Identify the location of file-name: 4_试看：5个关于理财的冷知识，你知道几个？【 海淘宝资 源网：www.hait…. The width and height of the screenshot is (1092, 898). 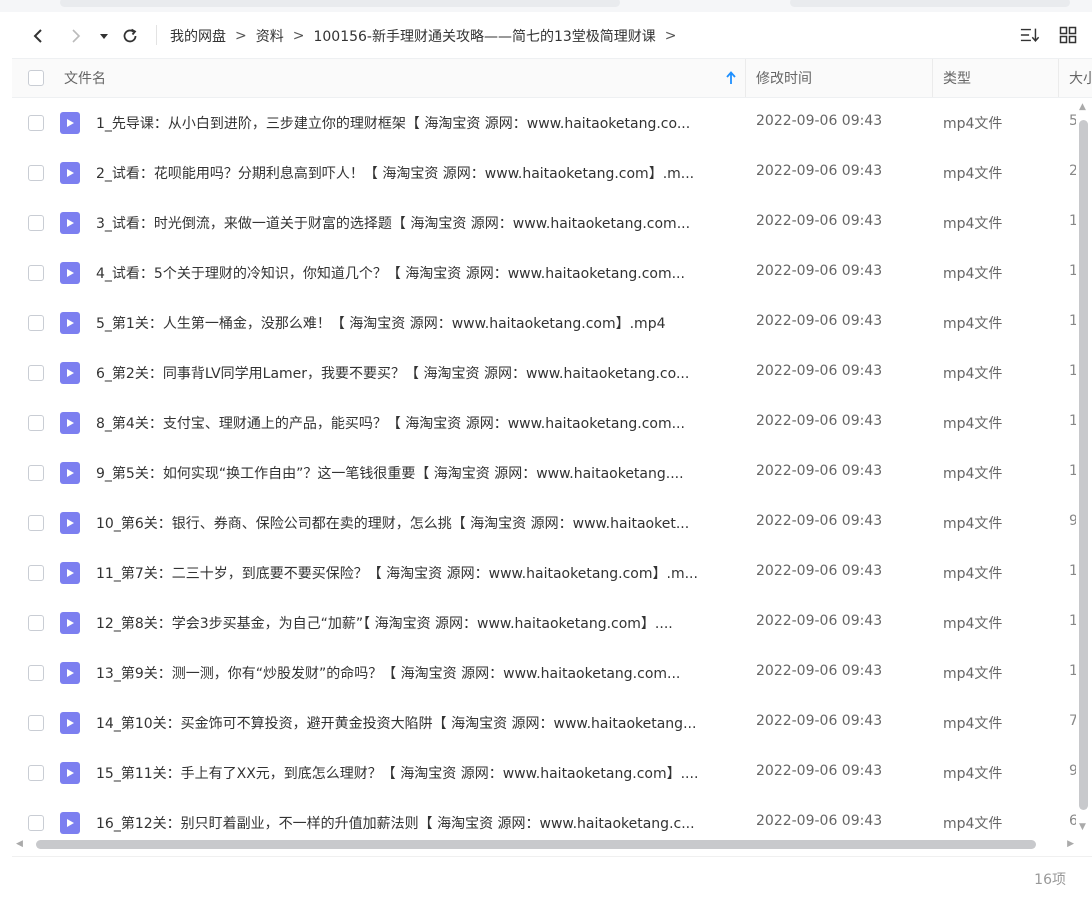
(416, 273).